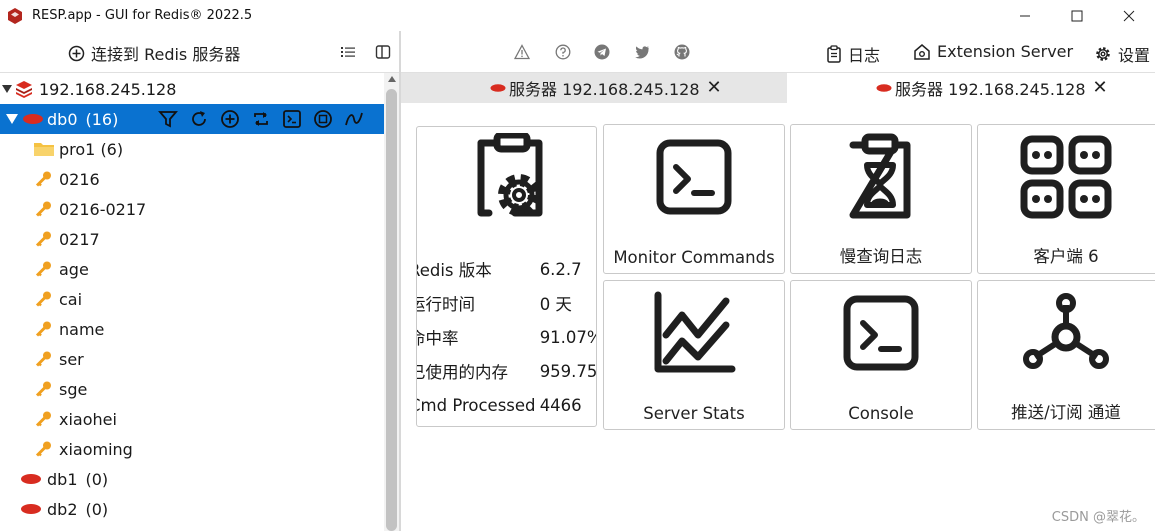 This screenshot has height=531, width=1155. Describe the element at coordinates (1098, 517) in the screenshot. I see `watermark: CSDN @翠花。` at that location.